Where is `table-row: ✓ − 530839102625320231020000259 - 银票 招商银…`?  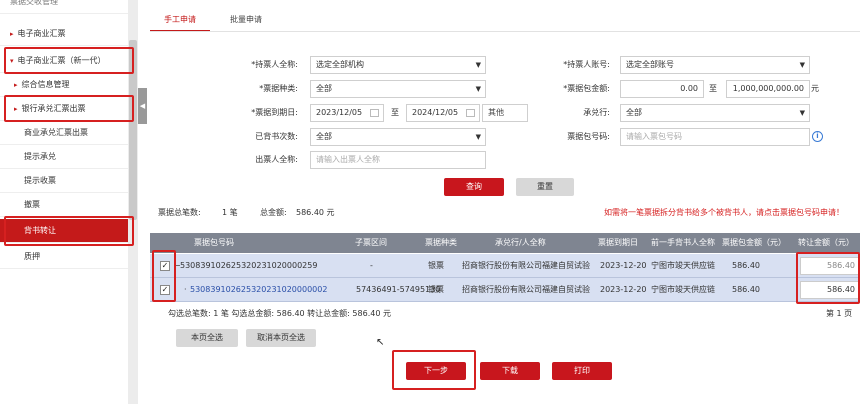 table-row: ✓ − 530839102625320231020000259 - 银票 招商银… is located at coordinates (505, 266).